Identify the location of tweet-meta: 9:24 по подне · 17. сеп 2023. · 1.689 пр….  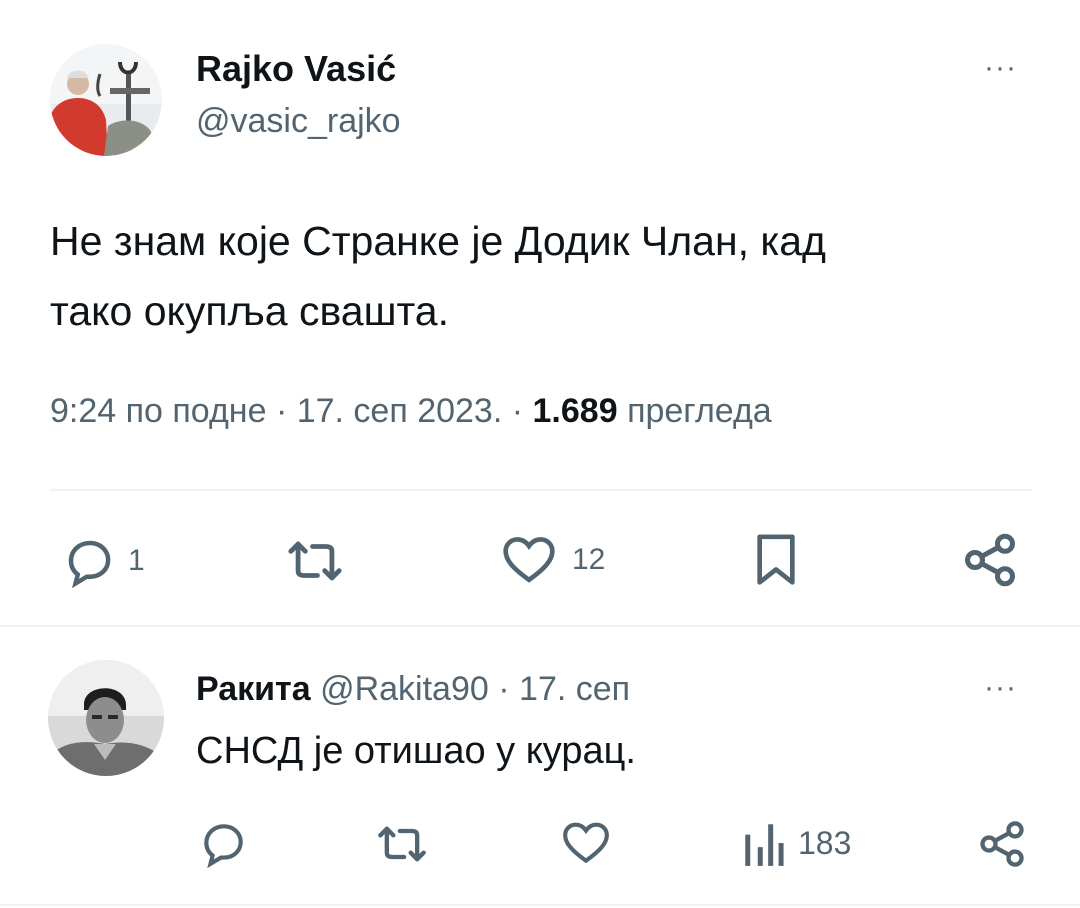
(411, 411).